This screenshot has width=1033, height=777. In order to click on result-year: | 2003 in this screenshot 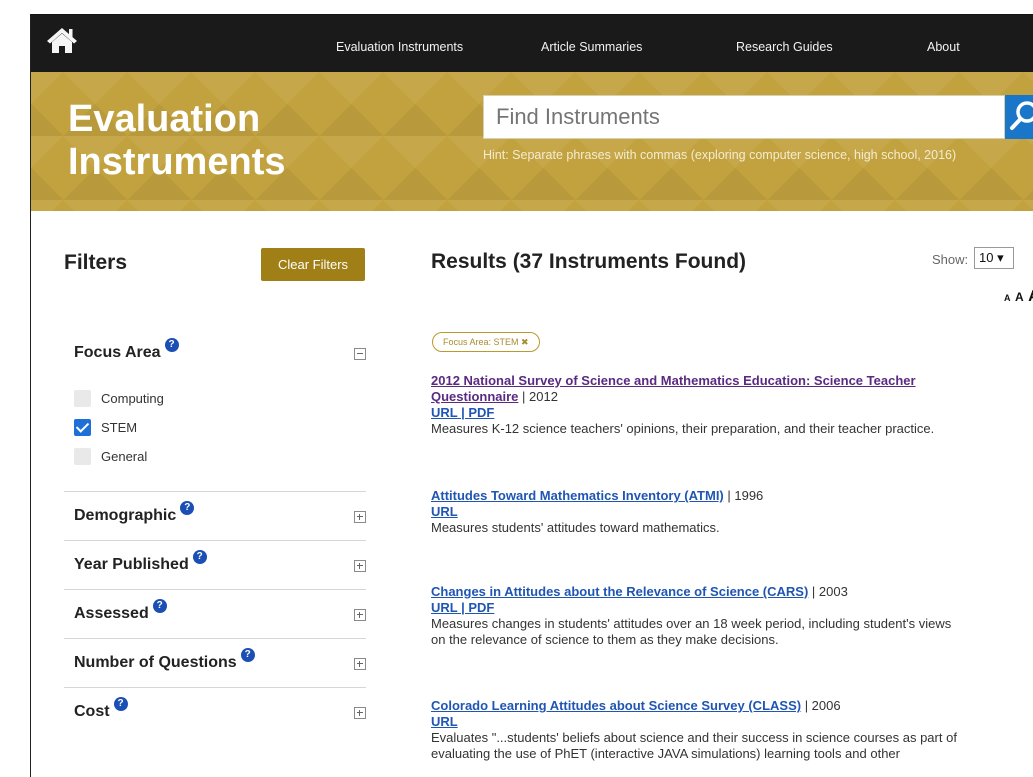, I will do `click(828, 591)`.